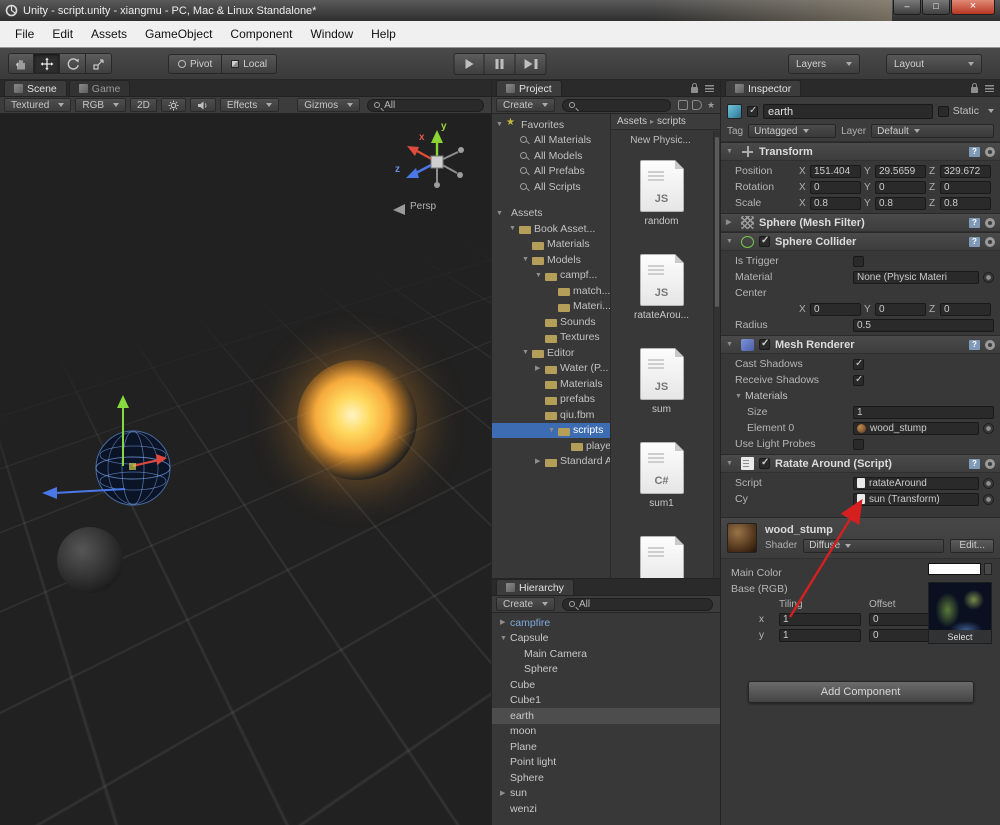  I want to click on tab-game: Game, so click(99, 88).